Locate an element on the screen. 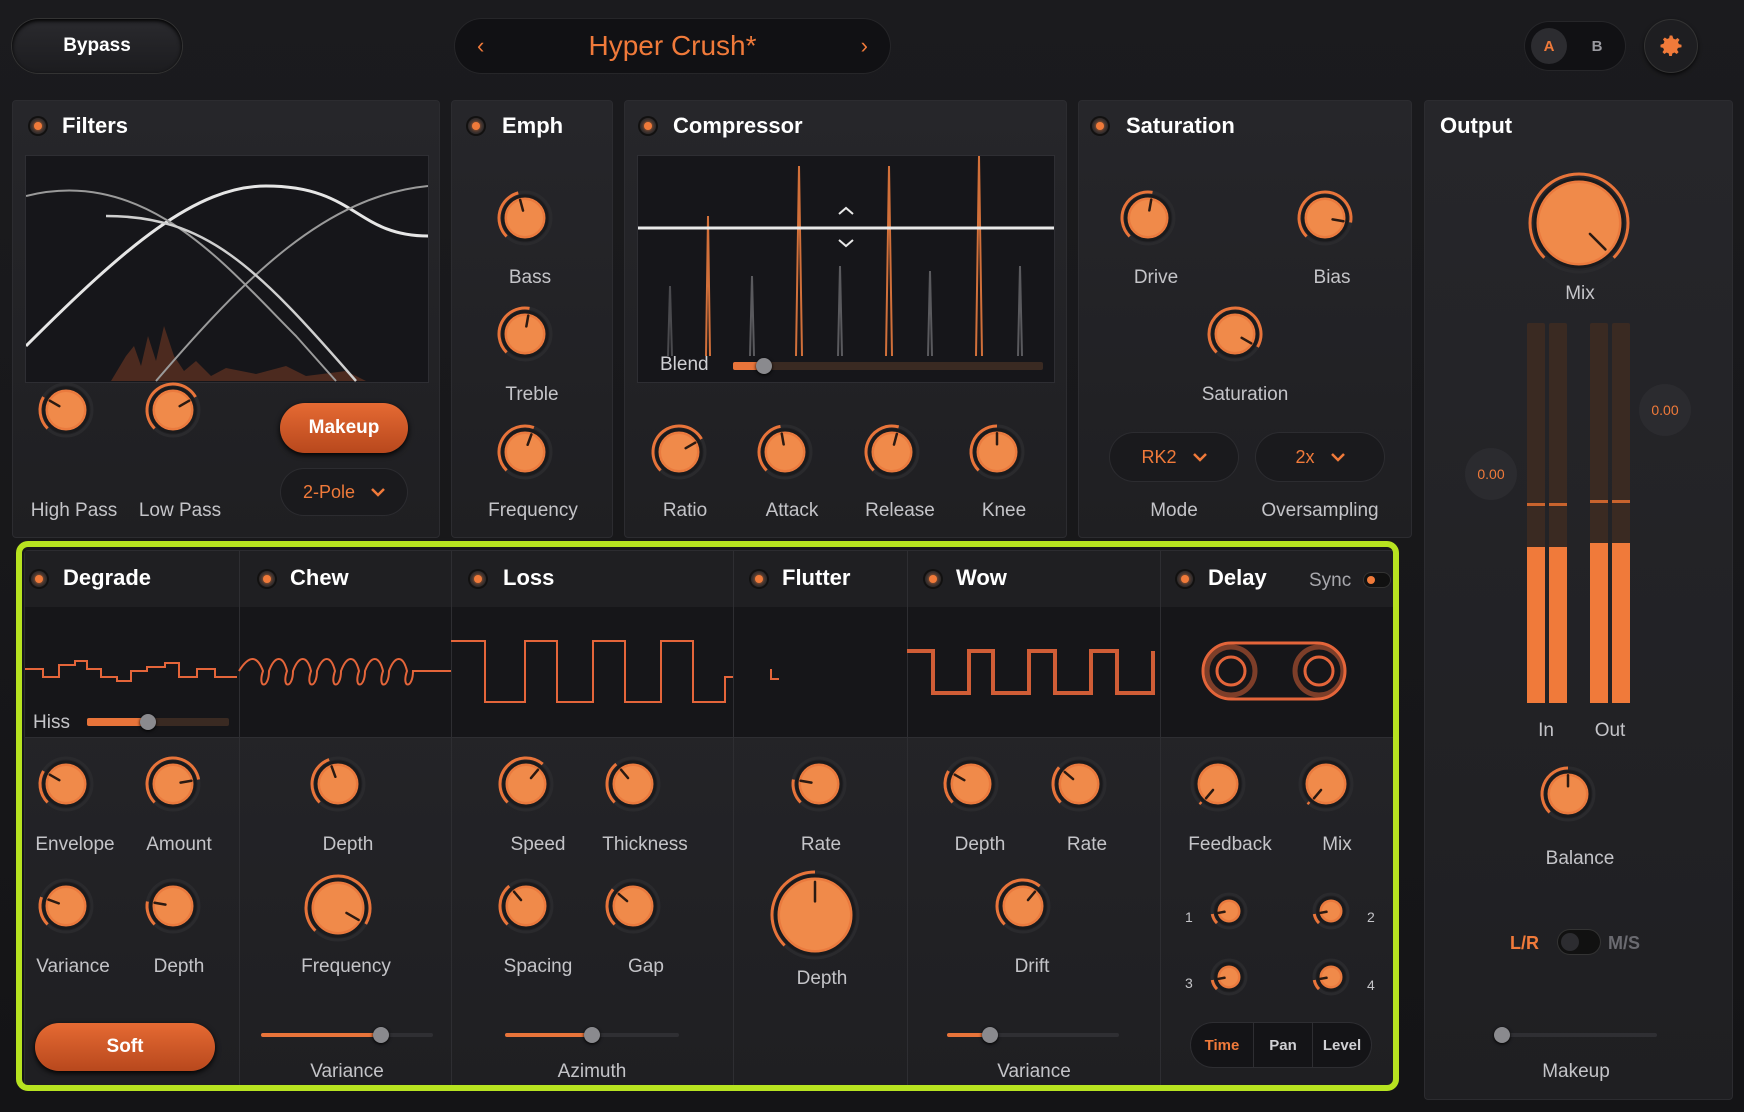 The width and height of the screenshot is (1744, 1112). settings-button is located at coordinates (1671, 46).